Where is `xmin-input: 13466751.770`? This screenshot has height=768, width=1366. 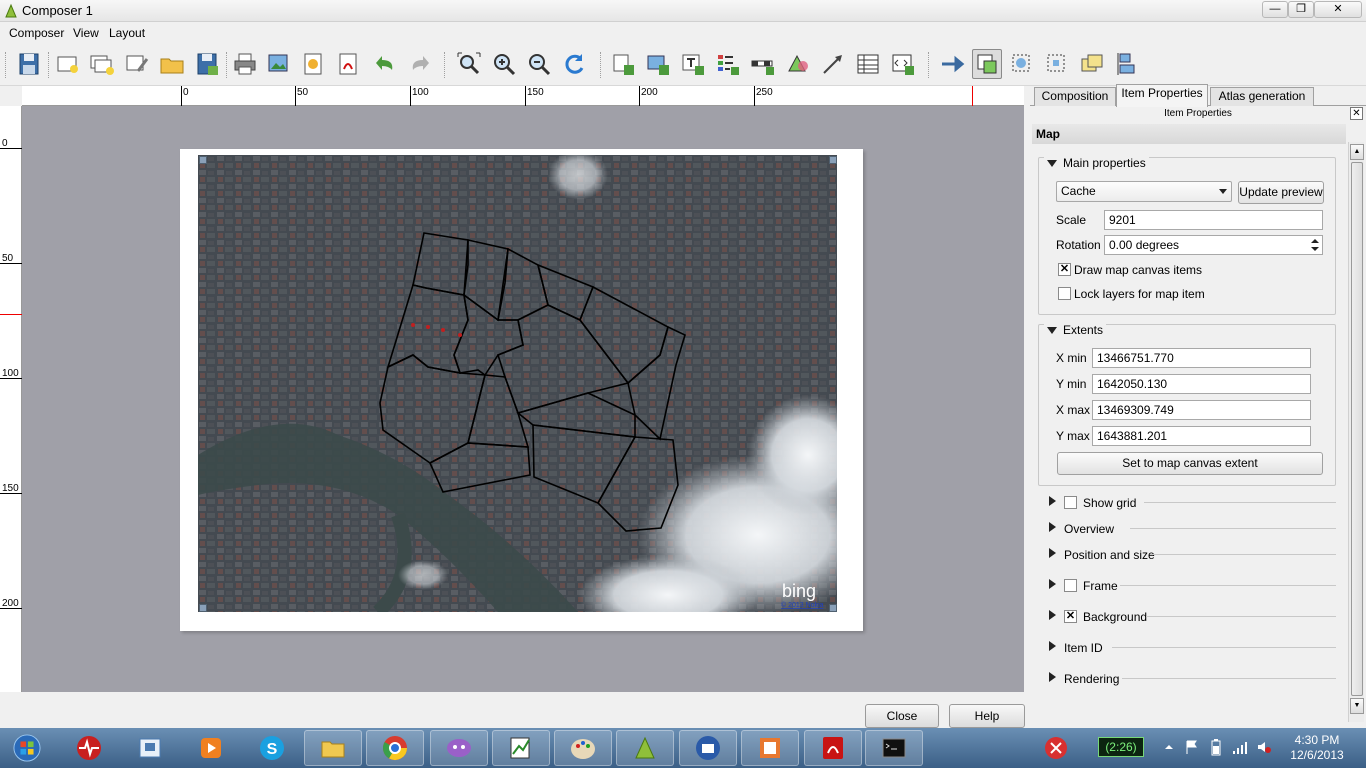 xmin-input: 13466751.770 is located at coordinates (1201, 358).